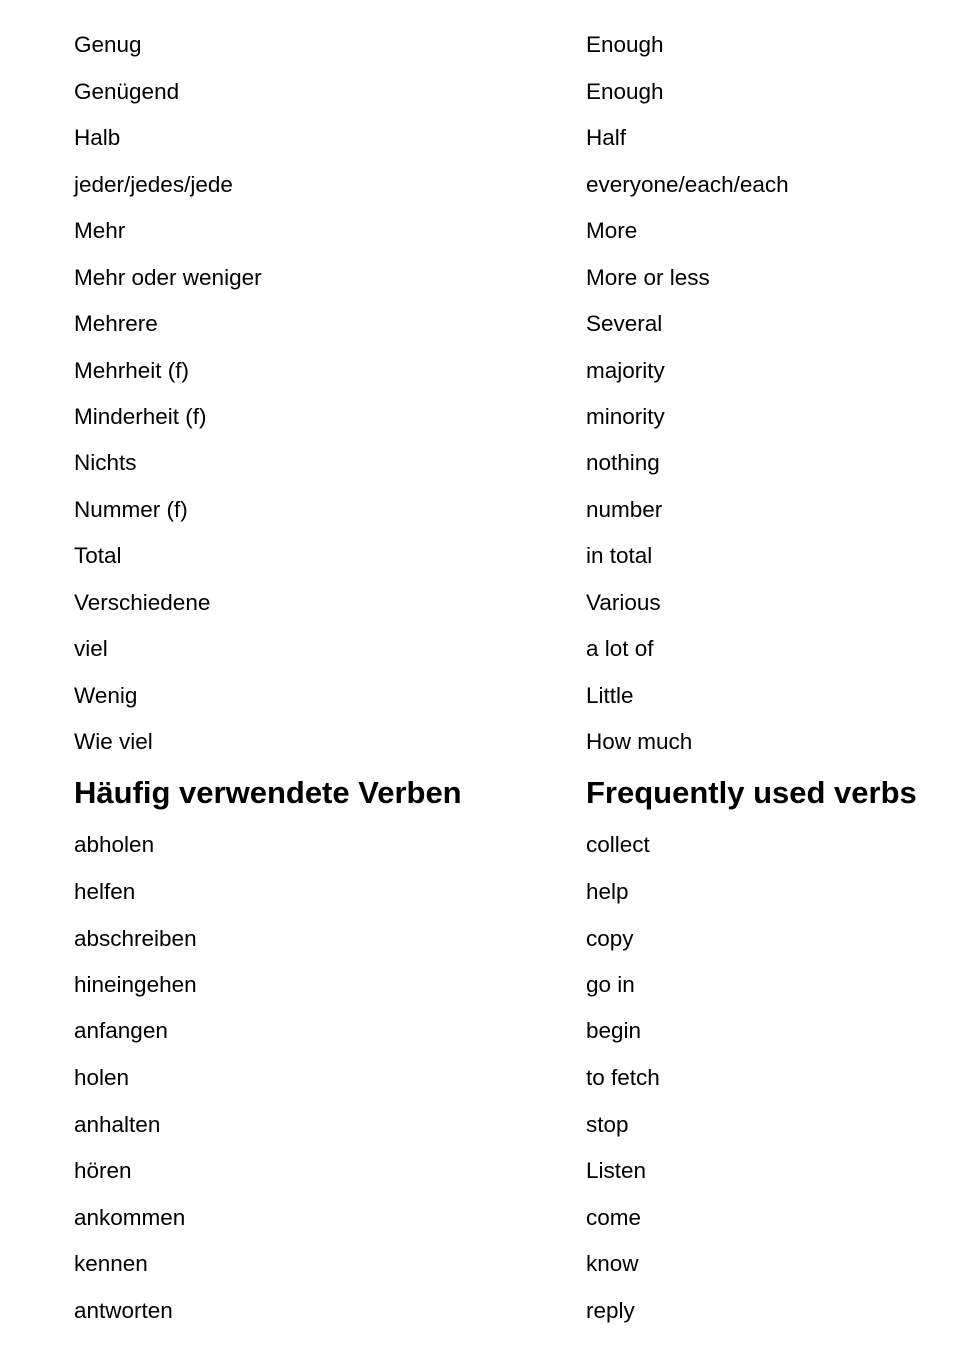  I want to click on vocab-row: ankommen come, so click(478, 1218).